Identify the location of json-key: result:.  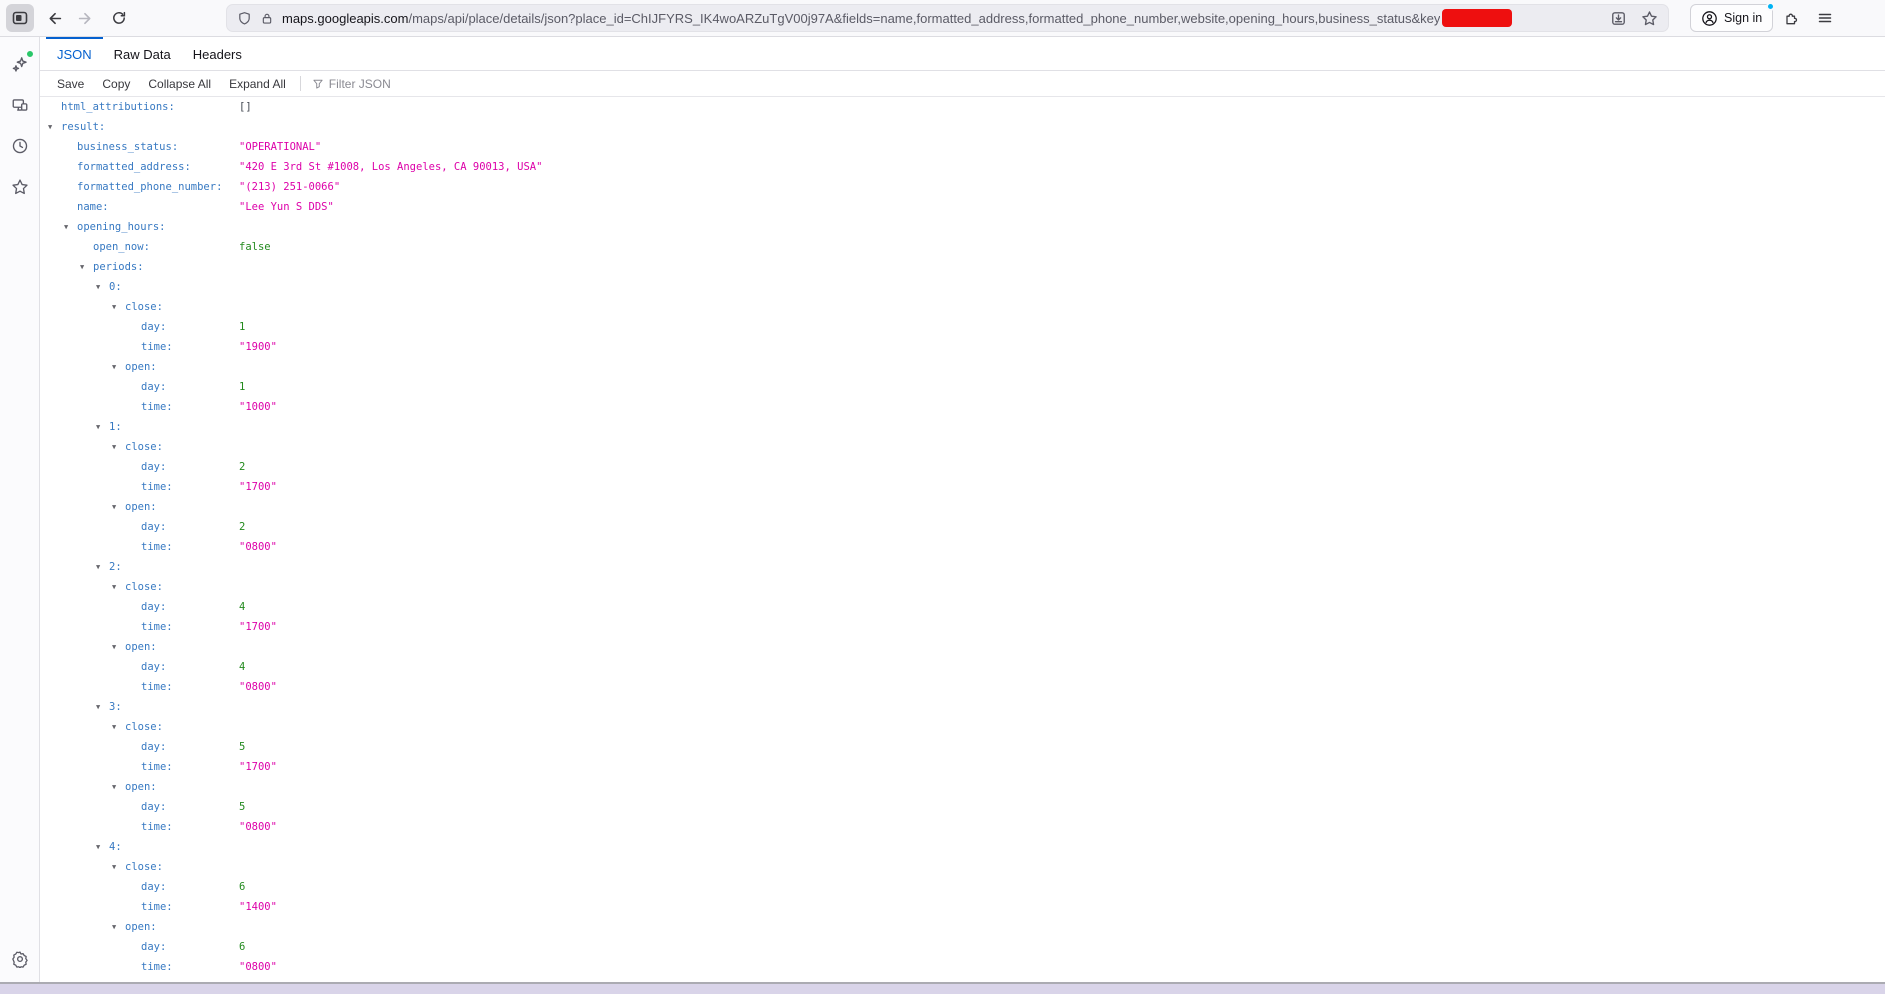
(83, 127).